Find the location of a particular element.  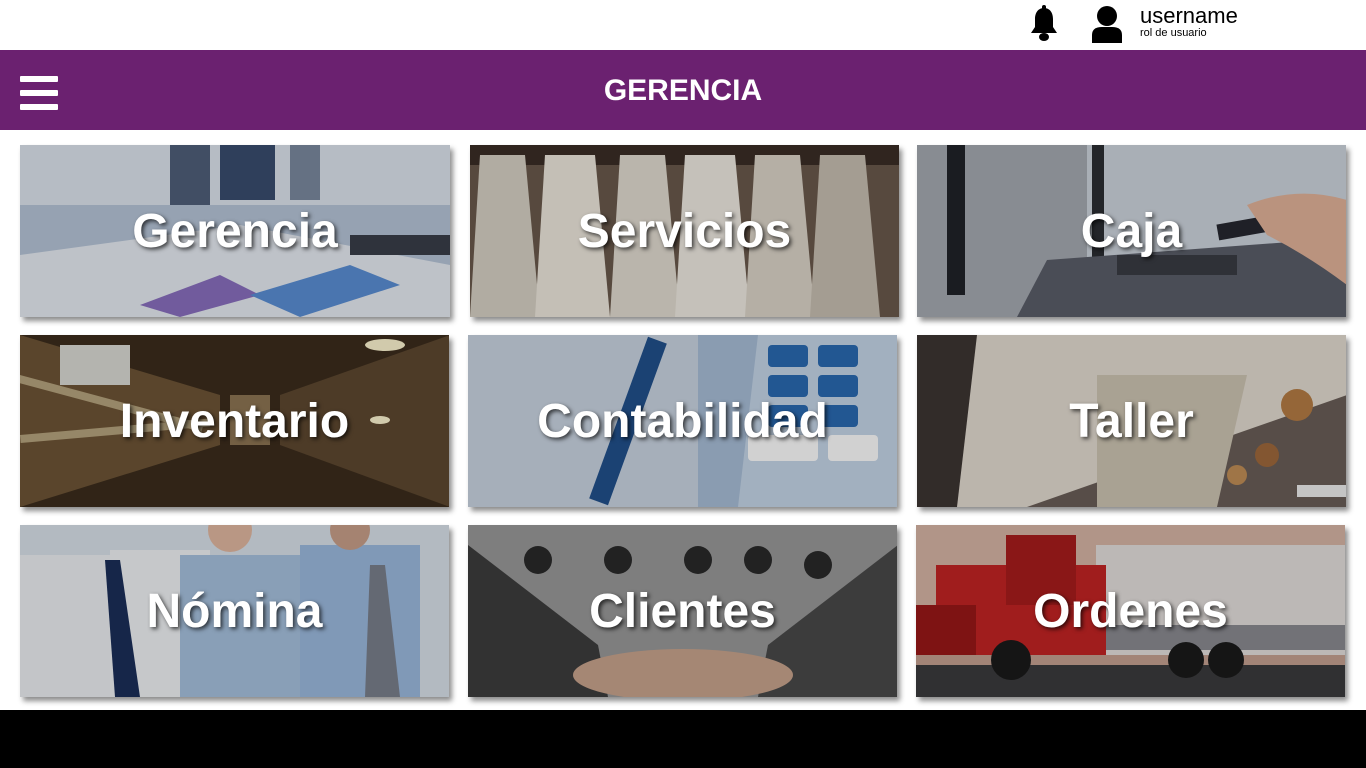

tile-gerencia-label: Gerencia is located at coordinates (235, 231).